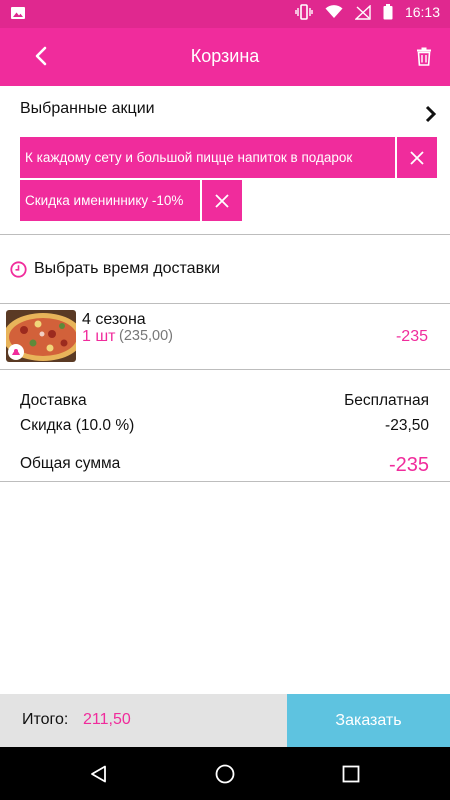 This screenshot has height=800, width=450. What do you see at coordinates (41, 336) in the screenshot?
I see `product-image` at bounding box center [41, 336].